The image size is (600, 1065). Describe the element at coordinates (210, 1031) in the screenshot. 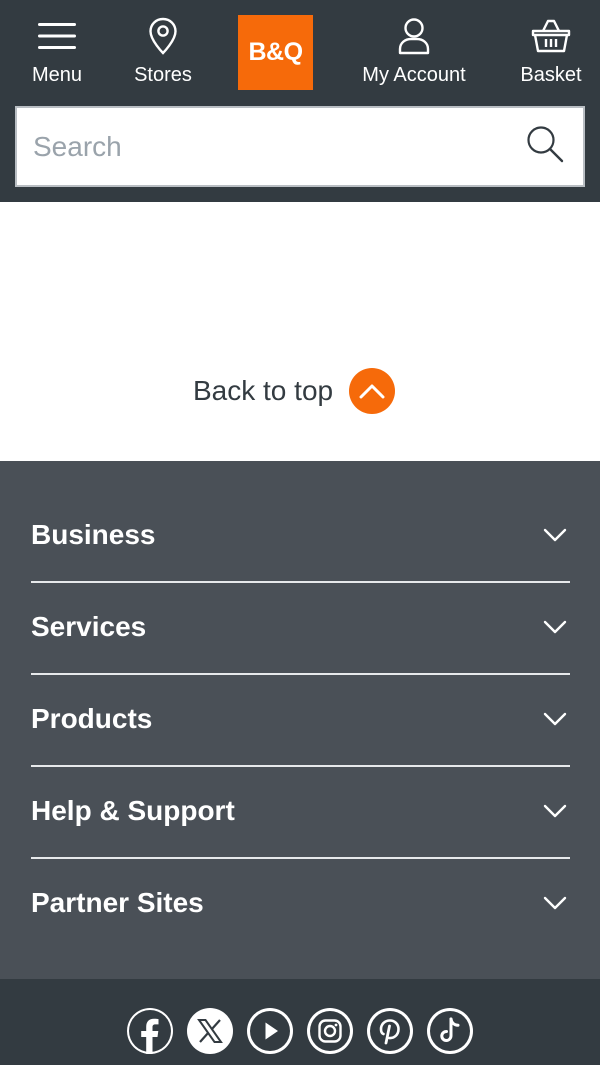

I see `x-icon` at that location.